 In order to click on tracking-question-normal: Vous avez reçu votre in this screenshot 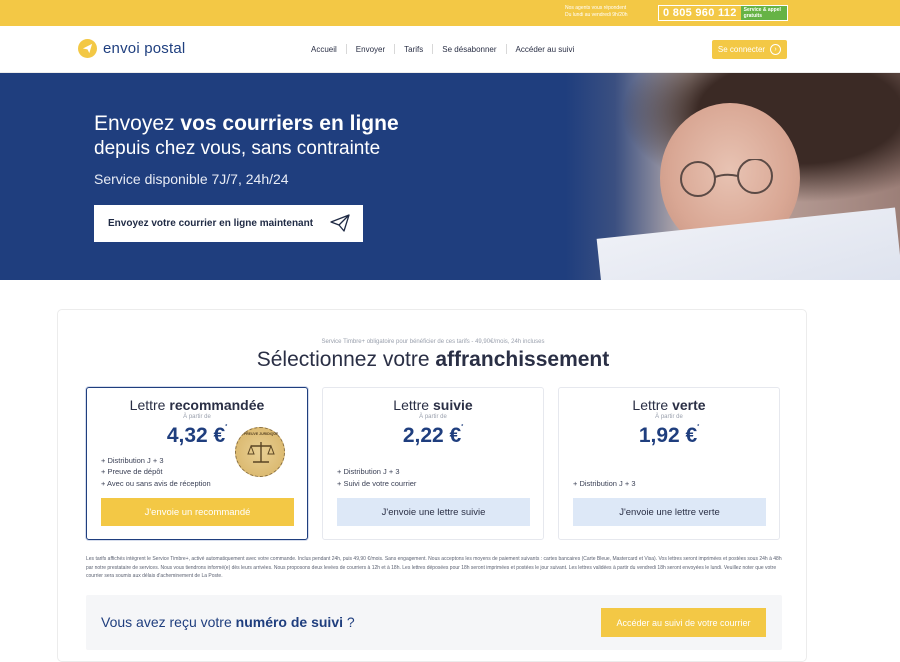, I will do `click(168, 622)`.